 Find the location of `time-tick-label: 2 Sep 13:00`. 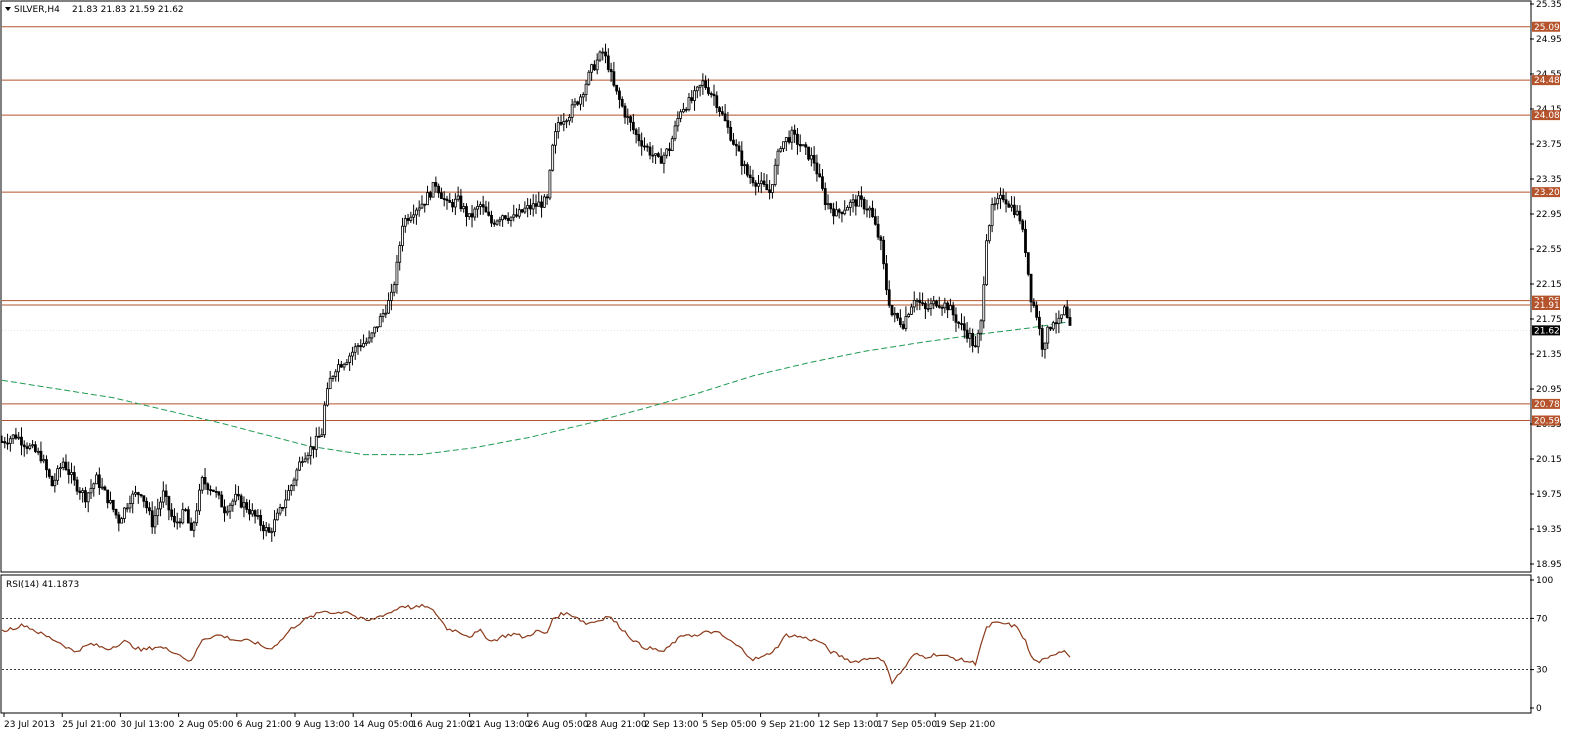

time-tick-label: 2 Sep 13:00 is located at coordinates (671, 725).